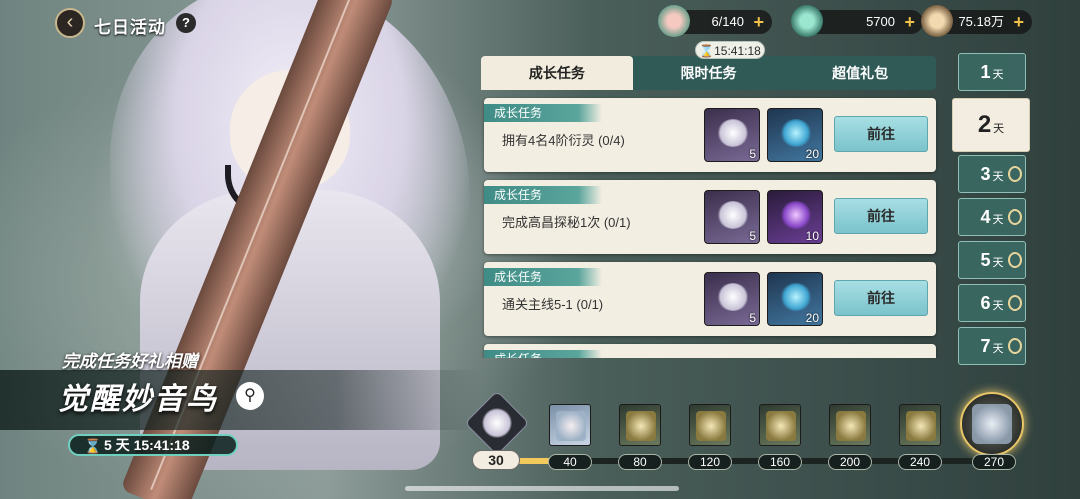 This screenshot has width=1080, height=499. I want to click on milestone-value: 40, so click(570, 462).